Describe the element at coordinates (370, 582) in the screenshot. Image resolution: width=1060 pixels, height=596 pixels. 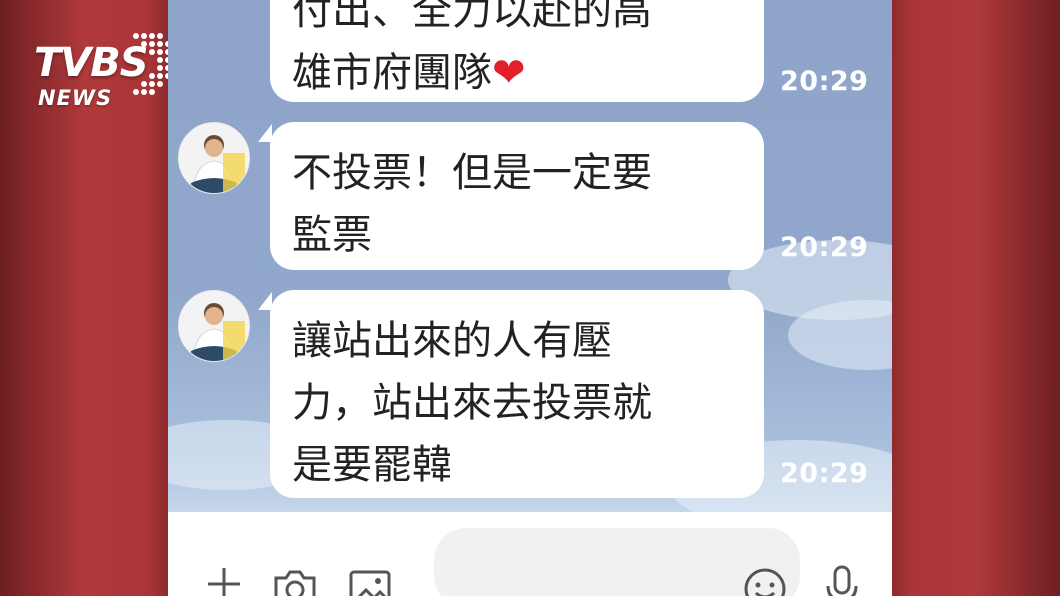
I see `image-icon` at that location.